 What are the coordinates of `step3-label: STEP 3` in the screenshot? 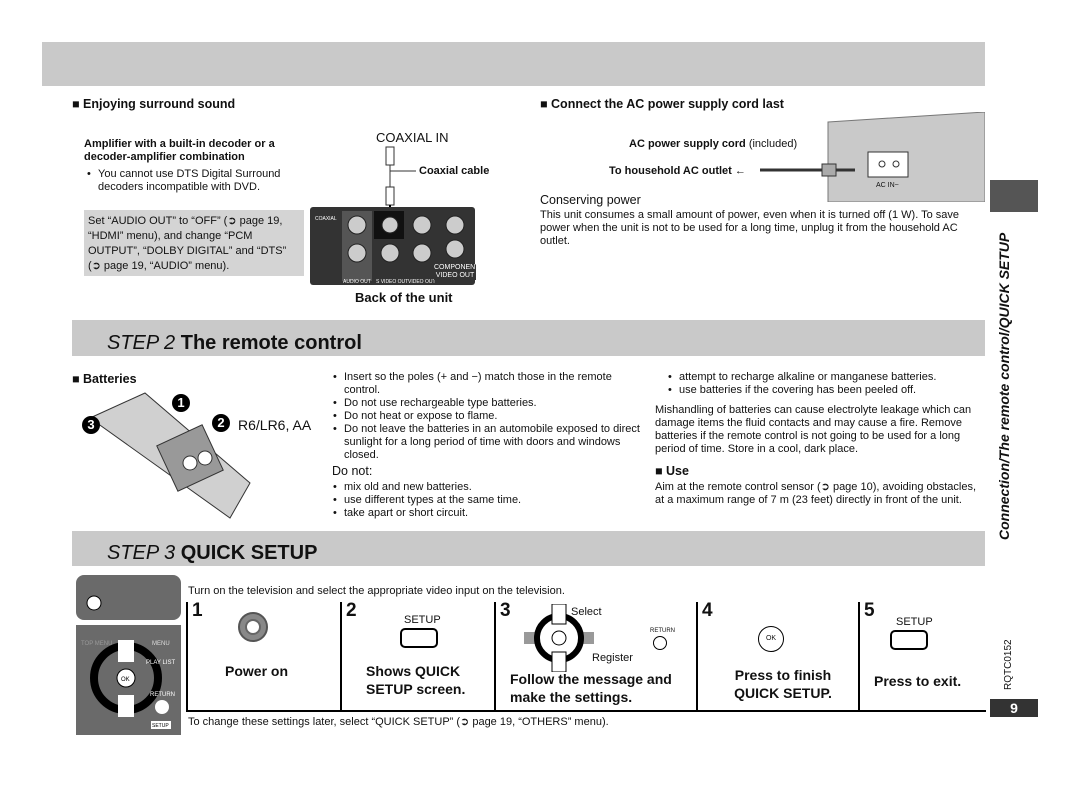 It's located at (141, 553).